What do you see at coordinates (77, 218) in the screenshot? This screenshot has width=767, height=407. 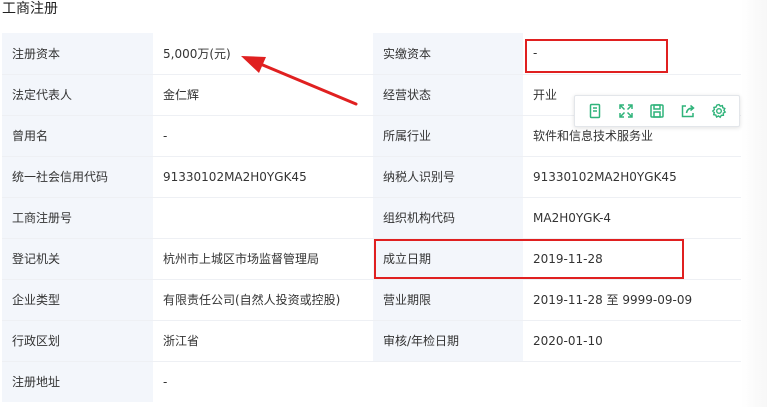 I see `field-label: 工商注册号` at bounding box center [77, 218].